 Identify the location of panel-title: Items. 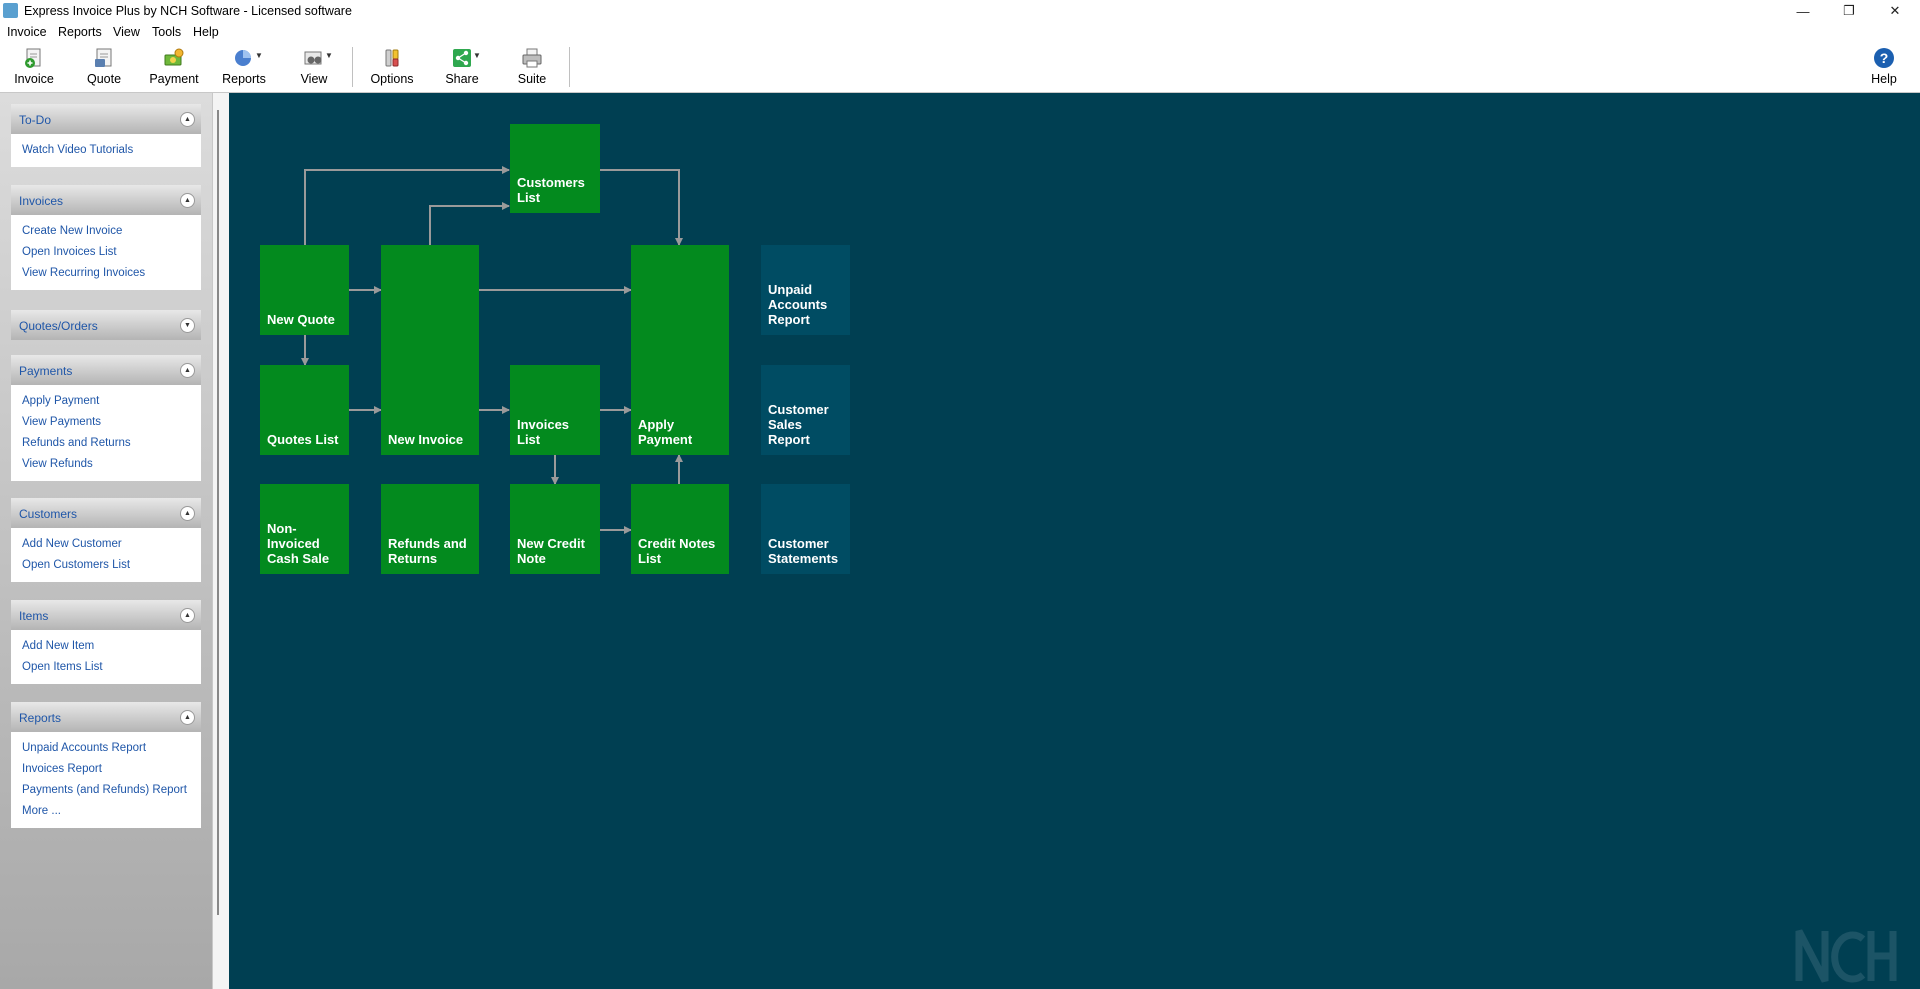
(34, 616).